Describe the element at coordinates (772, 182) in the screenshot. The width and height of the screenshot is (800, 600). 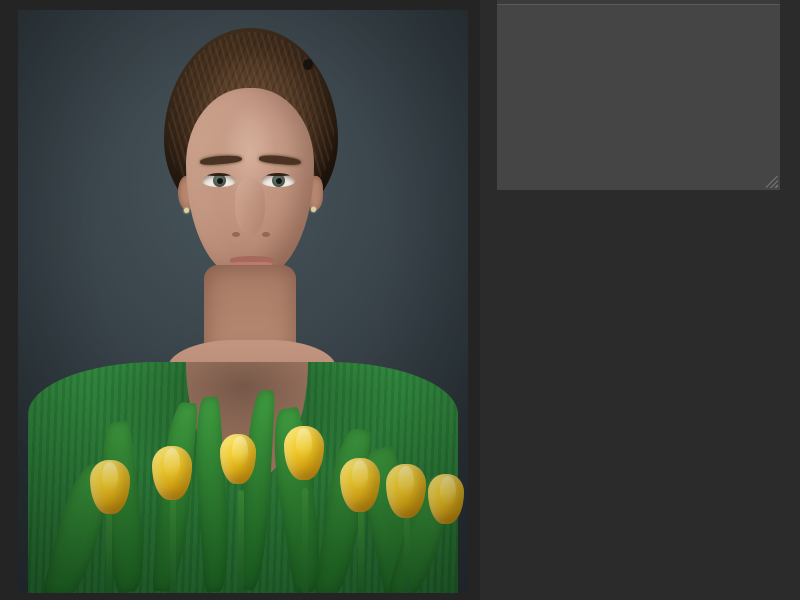
I see `resize-grip-icon` at that location.